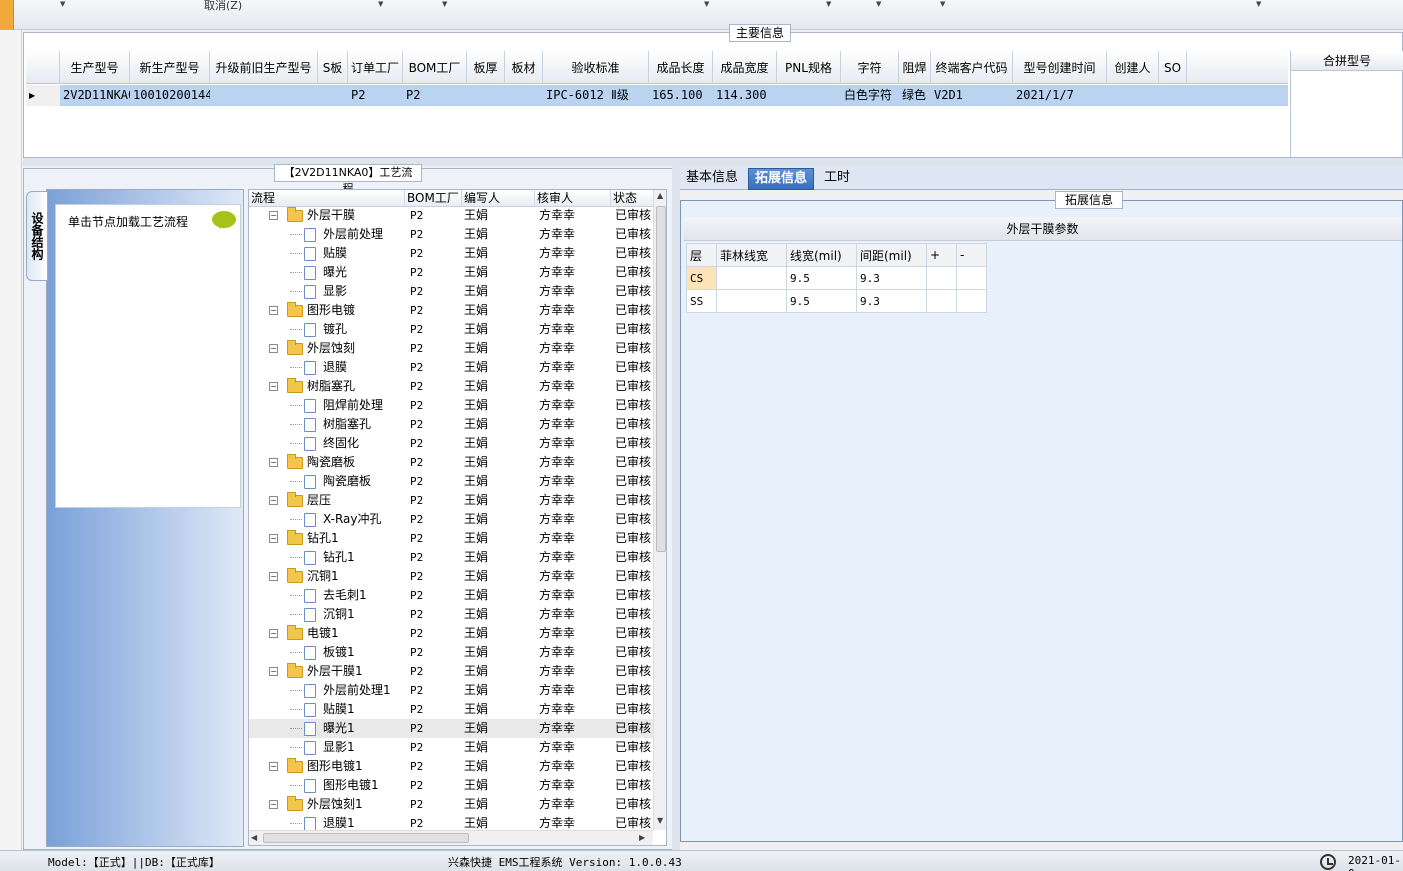 This screenshot has width=1403, height=871. Describe the element at coordinates (701, 301) in the screenshot. I see `layer-cell: SS` at that location.